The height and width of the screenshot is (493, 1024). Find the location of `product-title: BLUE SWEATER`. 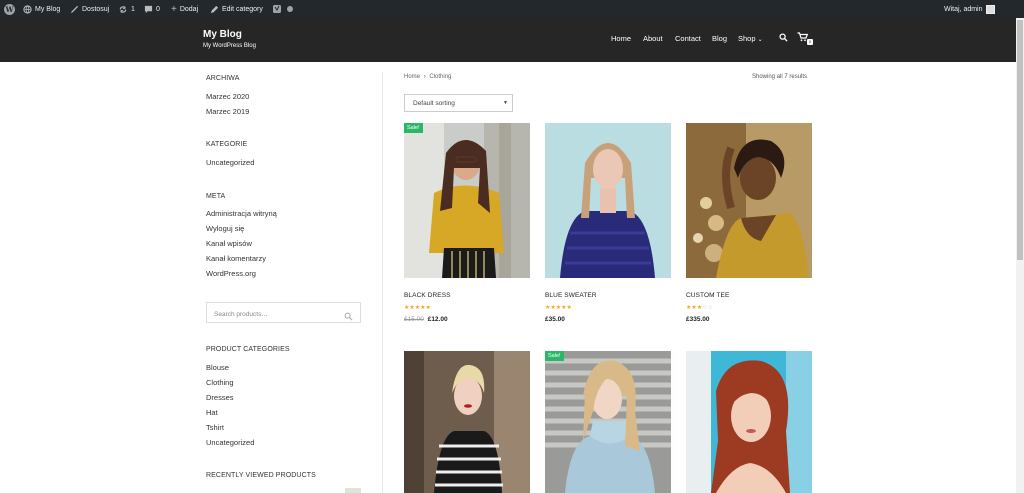

product-title: BLUE SWEATER is located at coordinates (571, 295).